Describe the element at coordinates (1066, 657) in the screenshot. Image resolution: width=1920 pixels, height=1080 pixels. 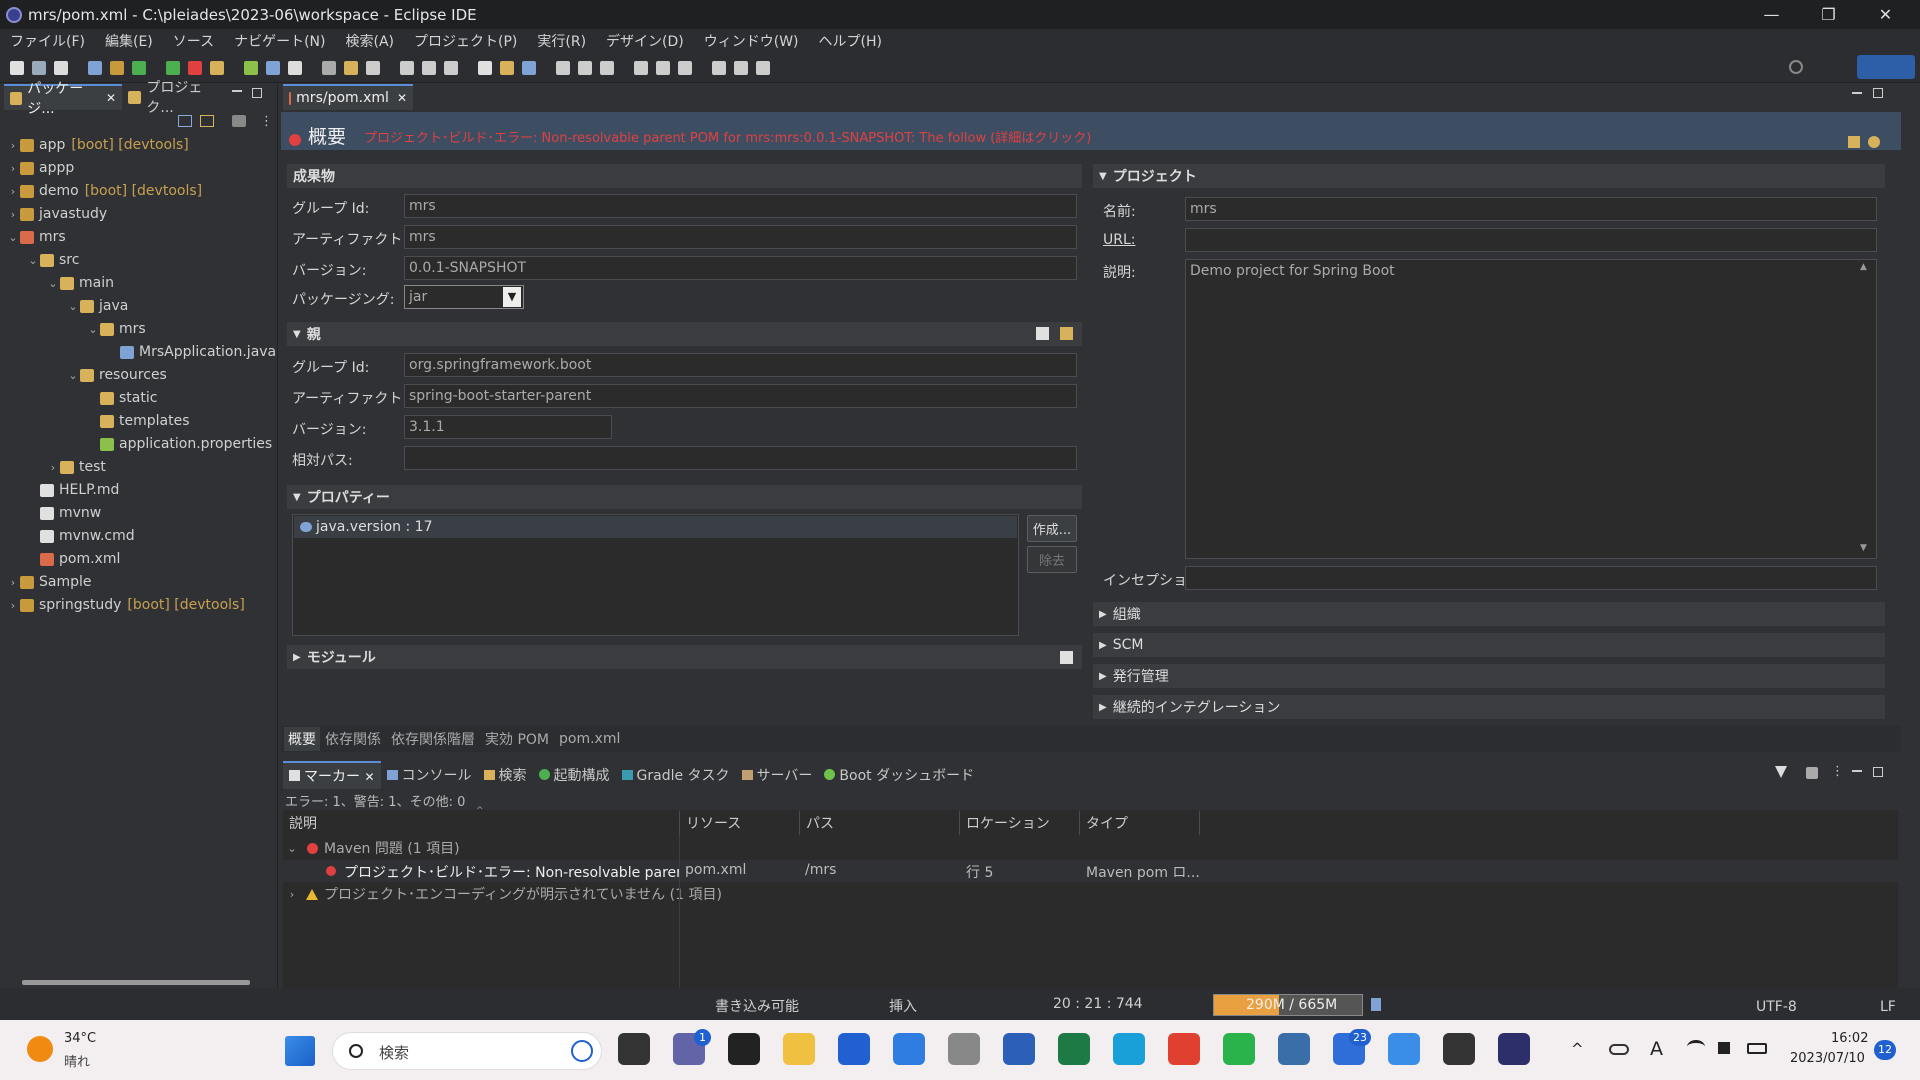
I see `add-module-icon` at that location.